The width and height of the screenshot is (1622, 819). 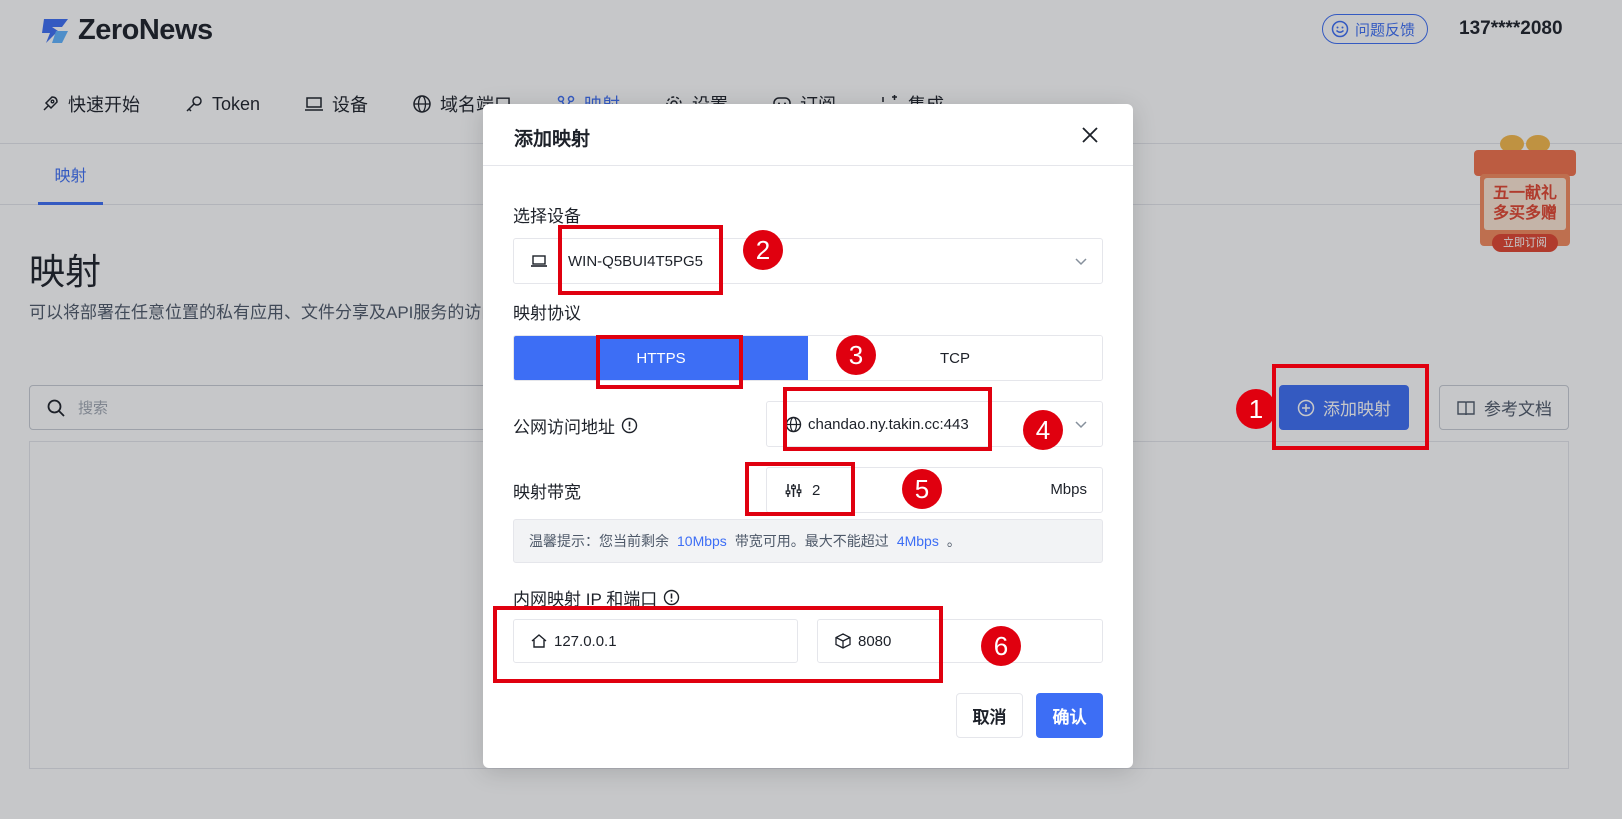 What do you see at coordinates (953, 541) in the screenshot?
I see `tip-suffix: 。` at bounding box center [953, 541].